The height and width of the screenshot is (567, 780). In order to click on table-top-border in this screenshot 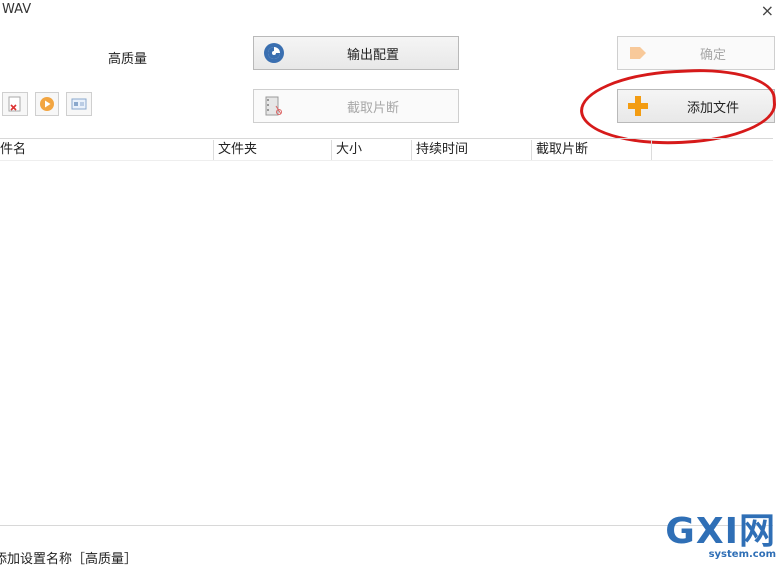, I will do `click(386, 138)`.